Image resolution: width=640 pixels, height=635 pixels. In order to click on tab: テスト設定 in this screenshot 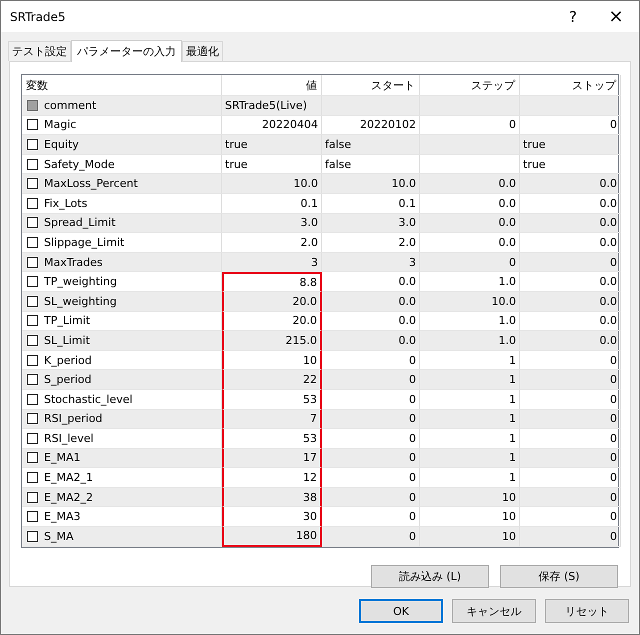, I will do `click(39, 51)`.